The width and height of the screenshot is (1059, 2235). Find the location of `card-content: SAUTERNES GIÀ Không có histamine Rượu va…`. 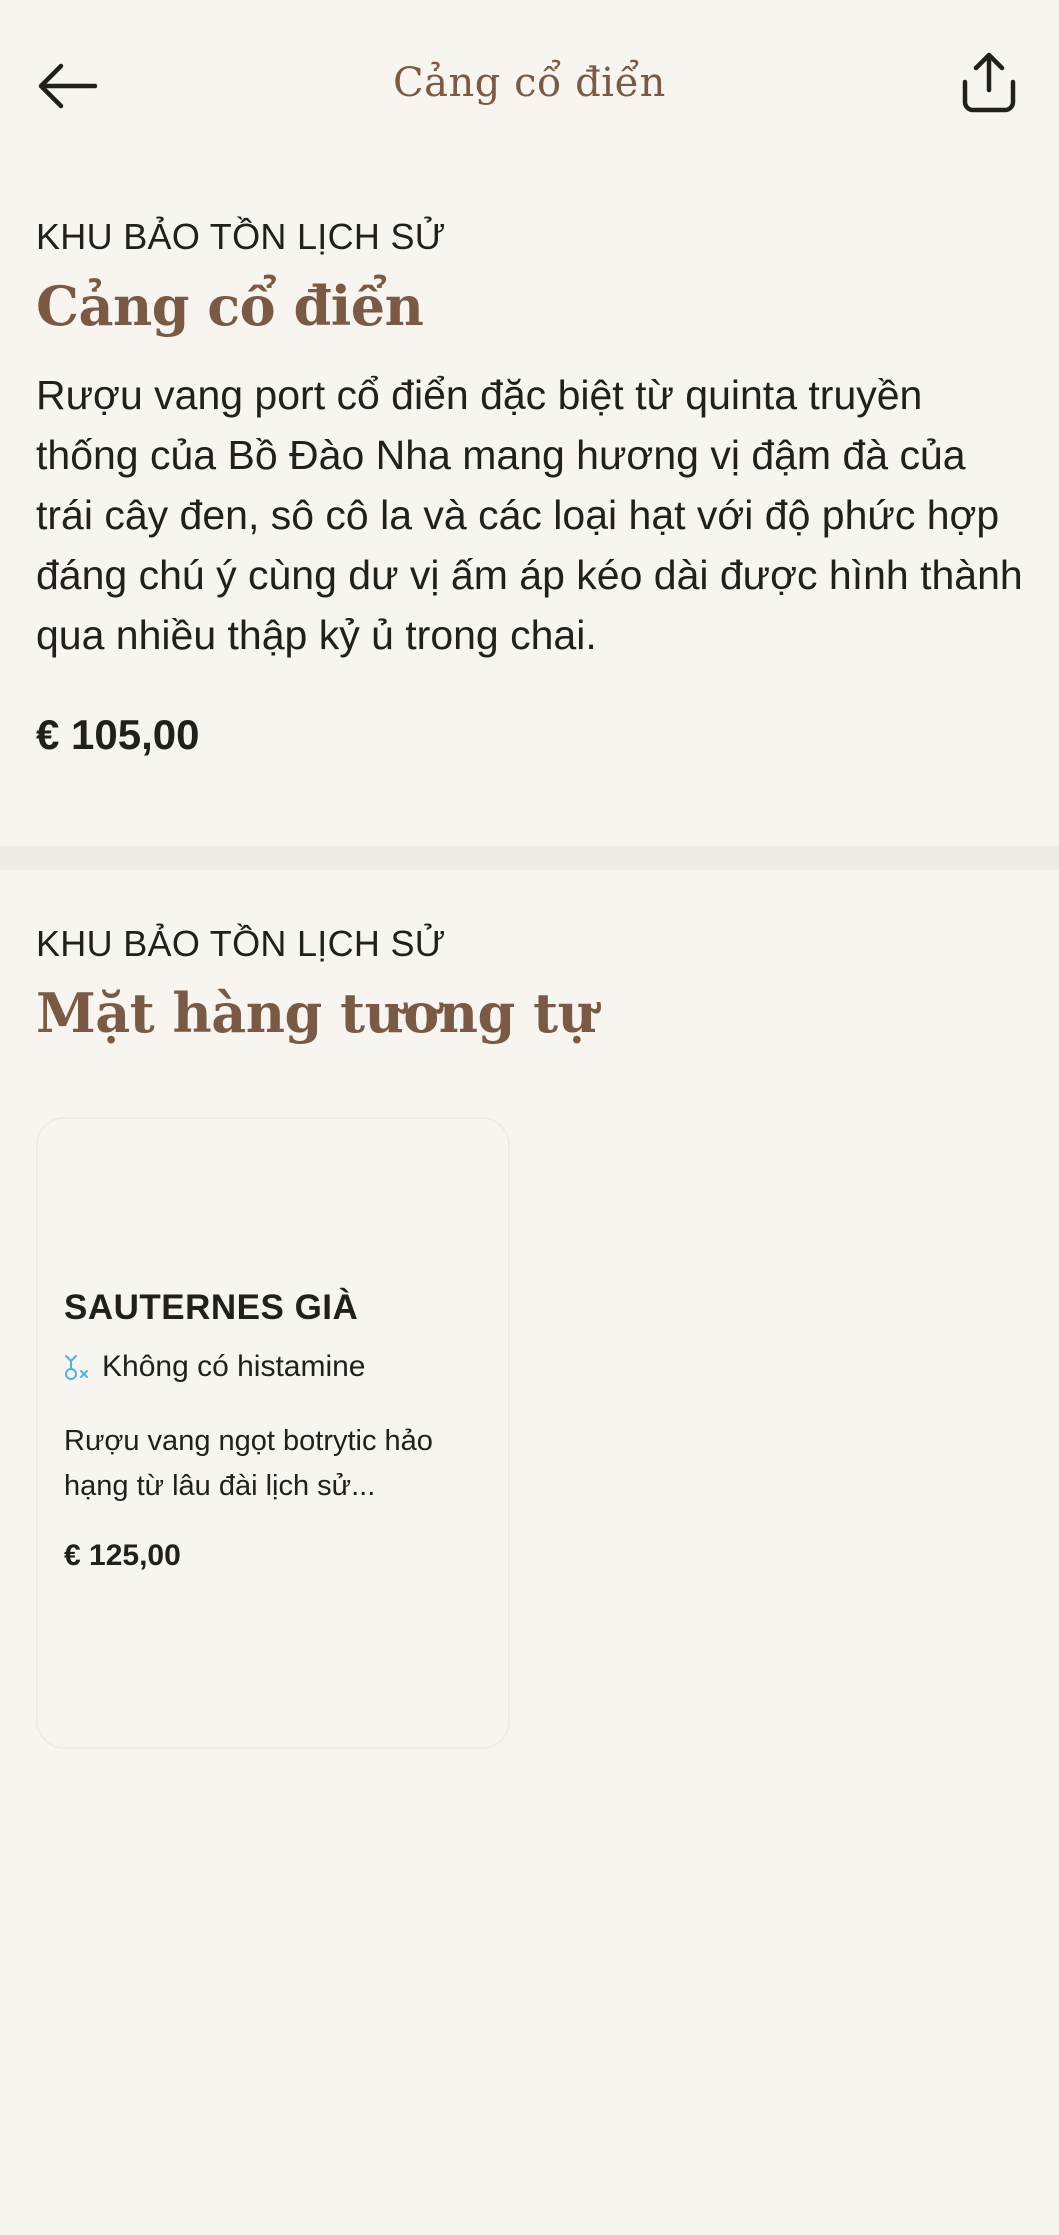

card-content: SAUTERNES GIÀ Không có histamine Rượu va… is located at coordinates (274, 1430).